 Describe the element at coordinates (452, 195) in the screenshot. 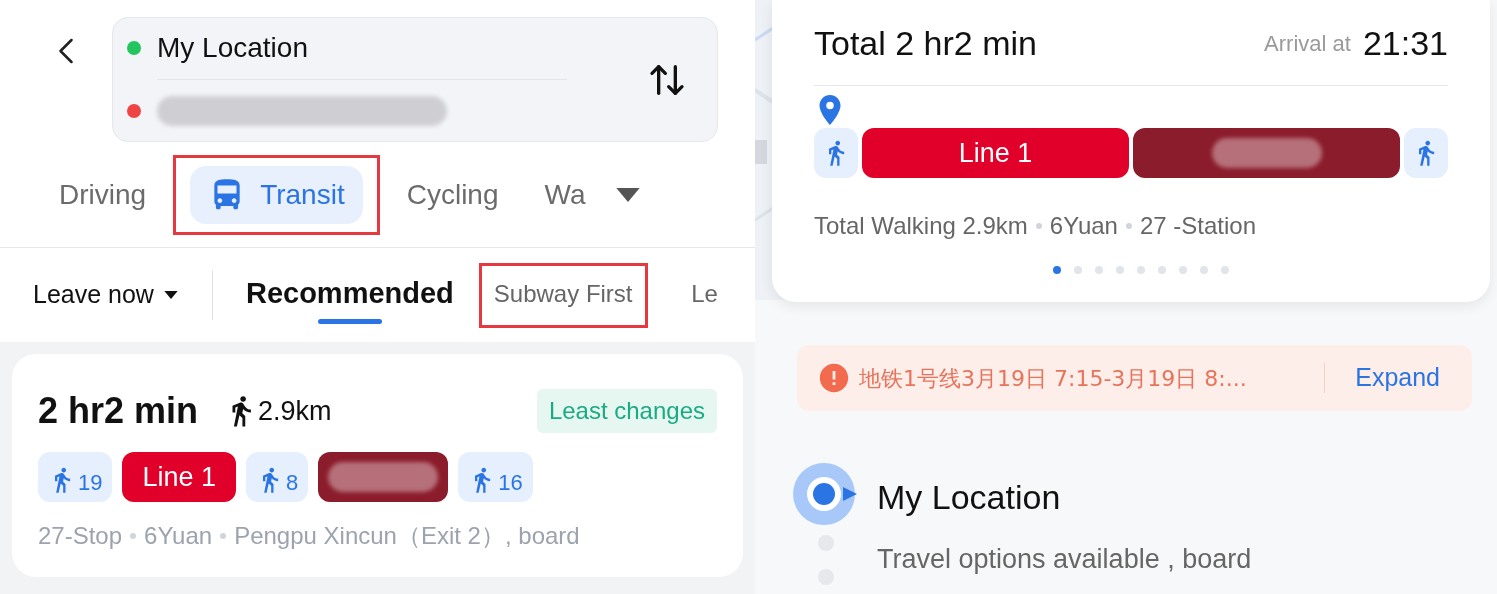

I see `mode-tab: Cycling` at that location.